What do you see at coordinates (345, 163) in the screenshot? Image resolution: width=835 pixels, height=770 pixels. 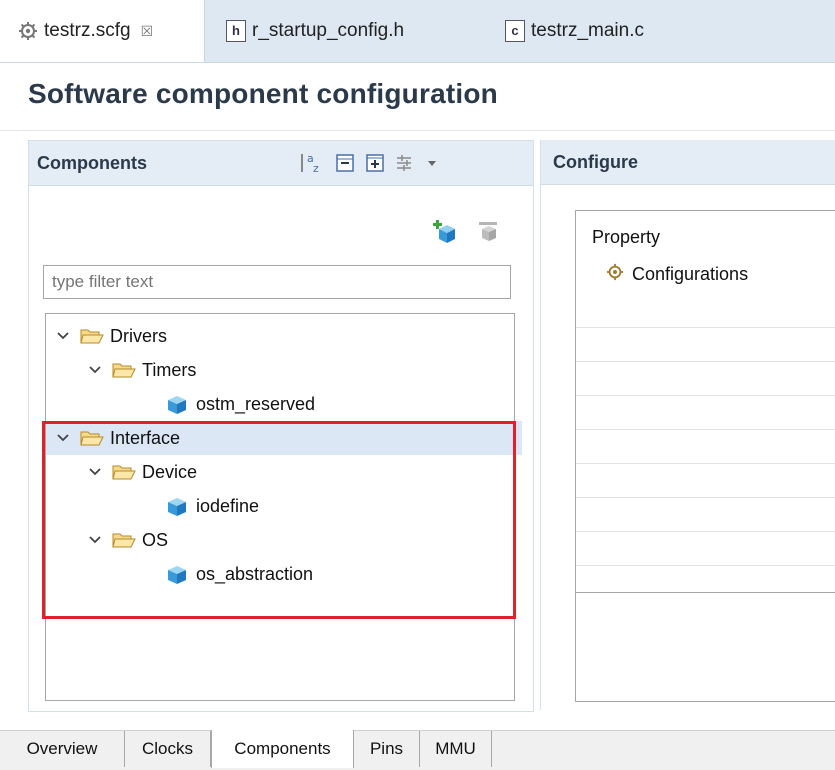 I see `collapse-all-icon` at bounding box center [345, 163].